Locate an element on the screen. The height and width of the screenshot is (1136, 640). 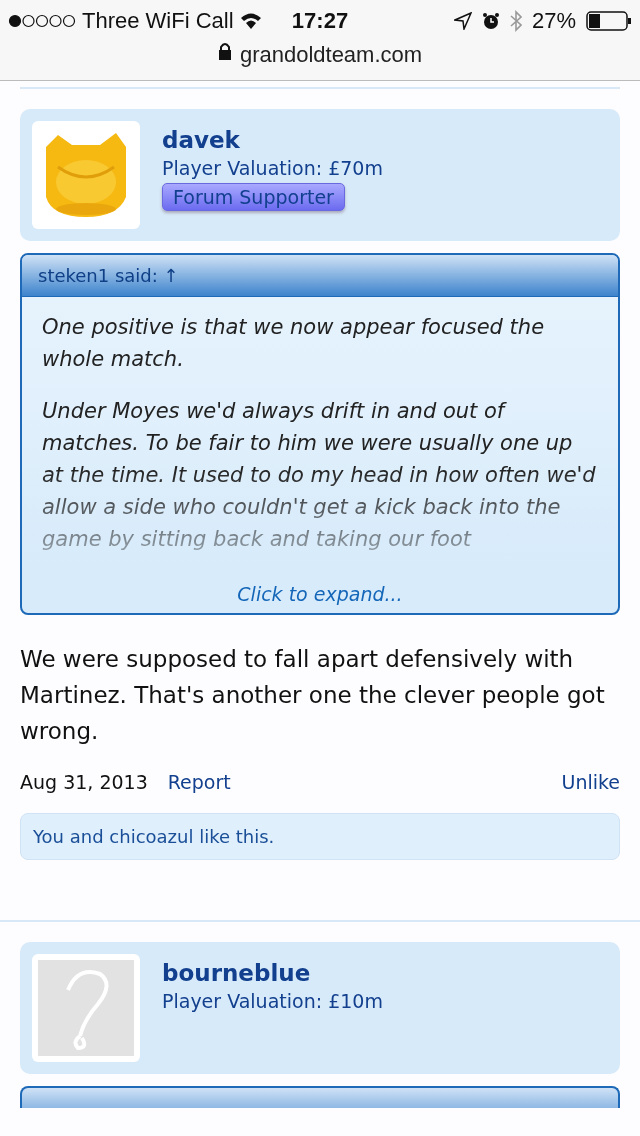
carrier-name: Three WiFi Call is located at coordinates (158, 21).